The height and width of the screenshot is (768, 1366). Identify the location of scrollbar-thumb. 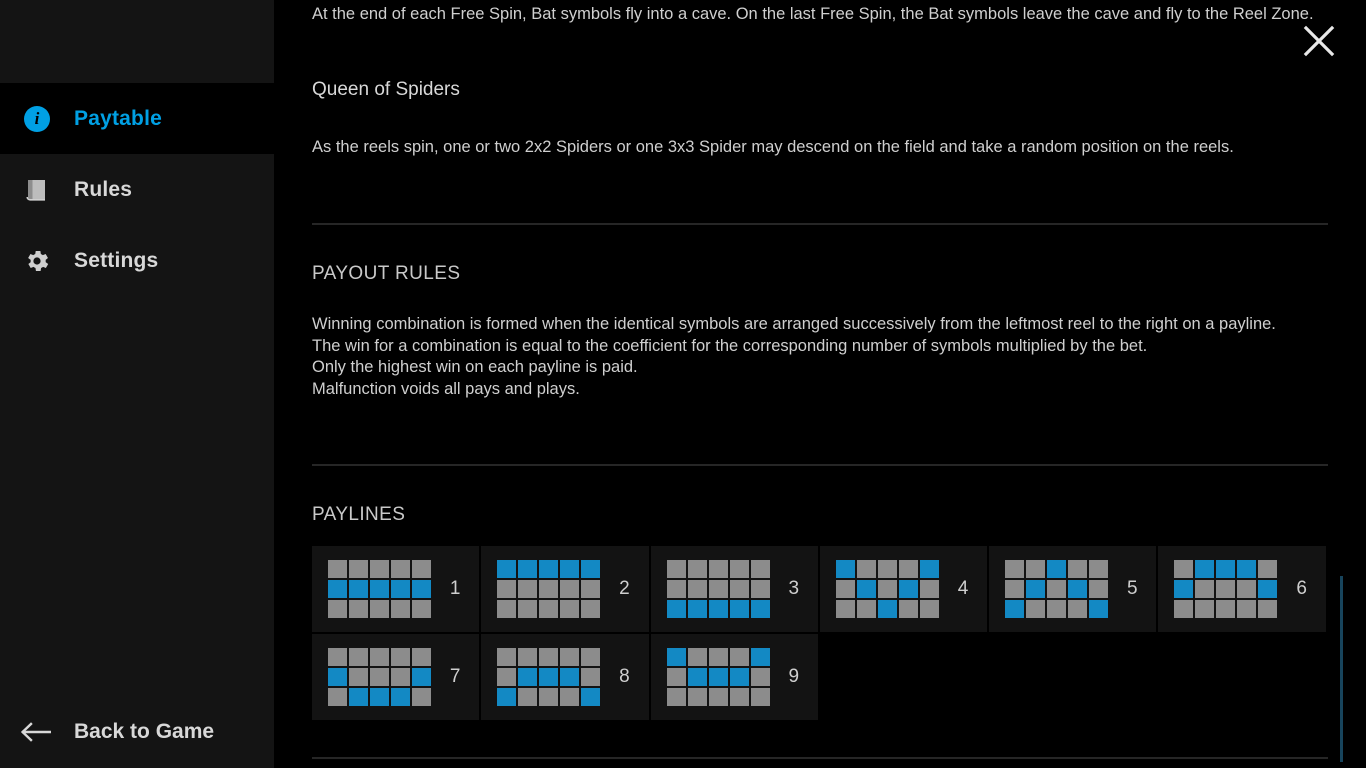
(1341, 669).